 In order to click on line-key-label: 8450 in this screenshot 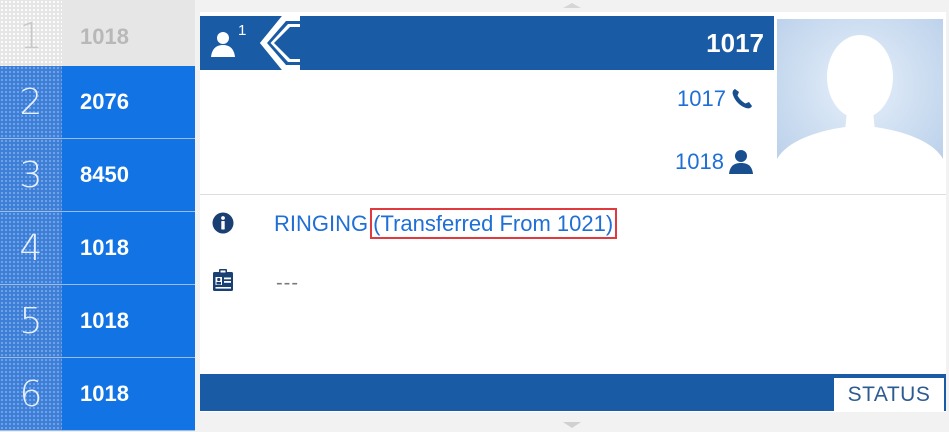, I will do `click(128, 175)`.